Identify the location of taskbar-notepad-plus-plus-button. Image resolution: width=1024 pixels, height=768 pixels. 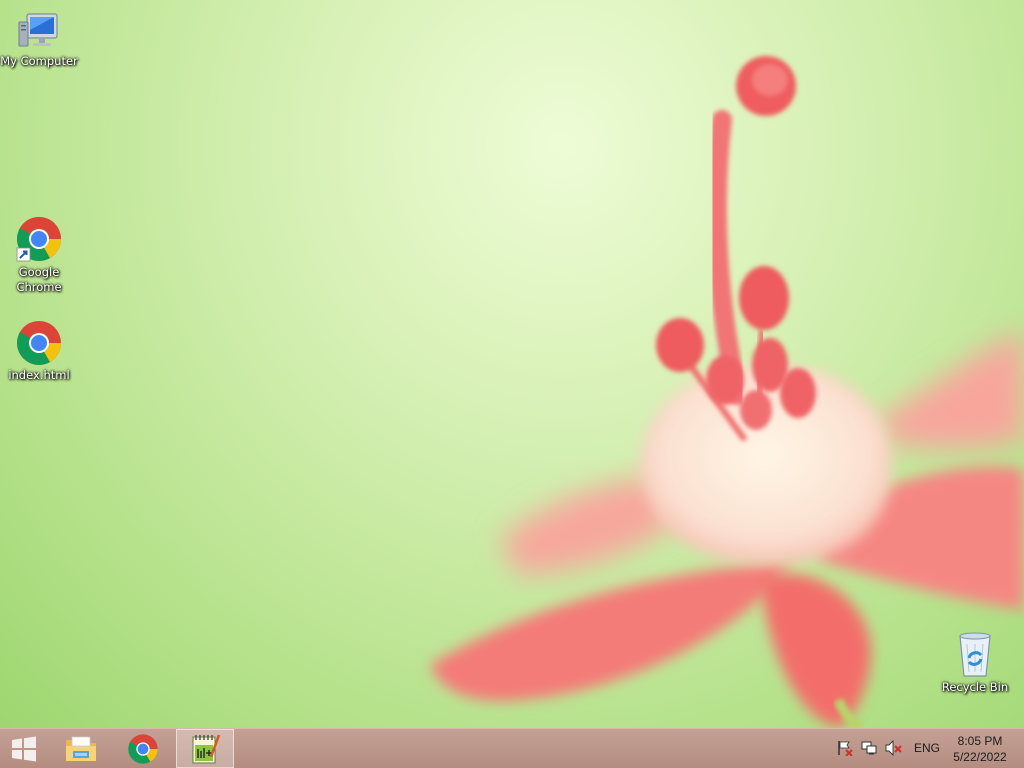
(205, 748).